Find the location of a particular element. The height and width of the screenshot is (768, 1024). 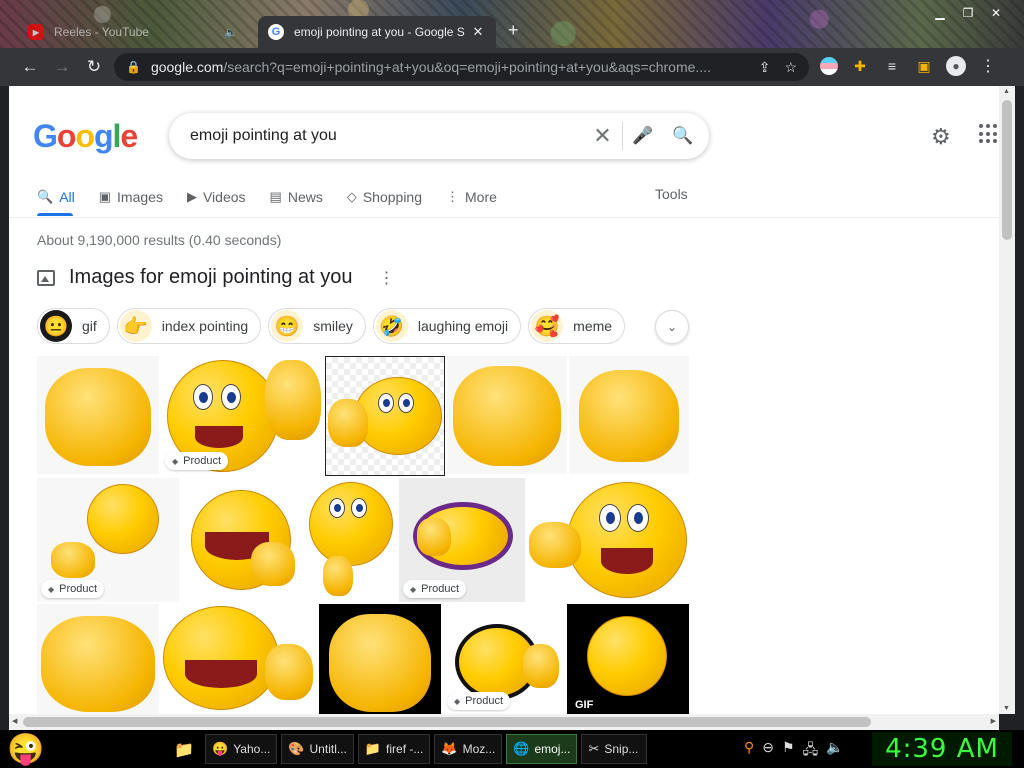

tab-shopping: ◇ Shopping is located at coordinates (384, 197).